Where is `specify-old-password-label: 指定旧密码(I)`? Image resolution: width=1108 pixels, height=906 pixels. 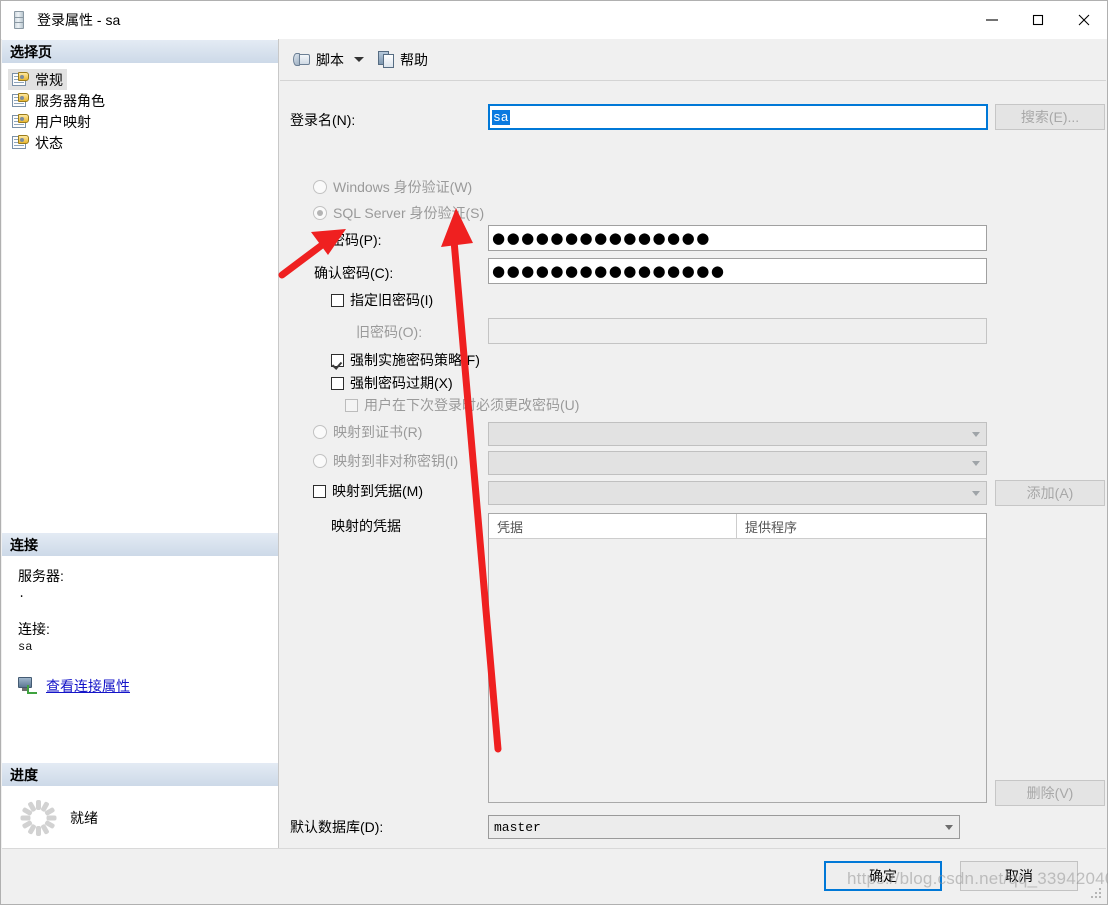 specify-old-password-label: 指定旧密码(I) is located at coordinates (392, 300).